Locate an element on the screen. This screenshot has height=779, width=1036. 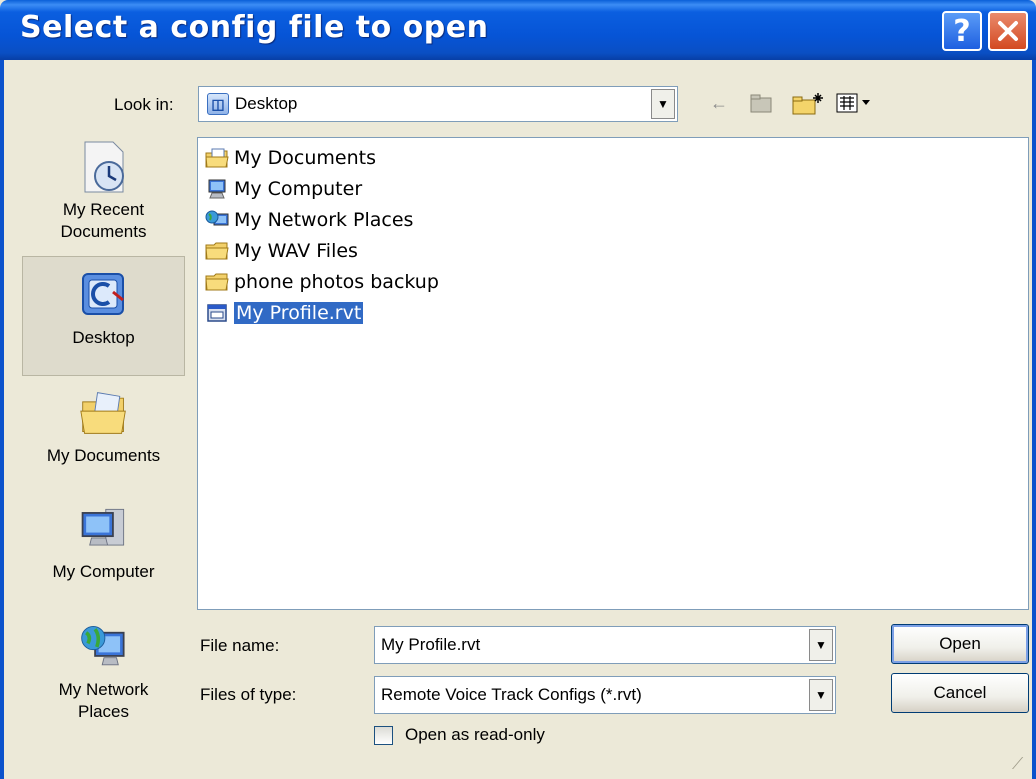
window-frame-right is located at coordinates (1034, 419).